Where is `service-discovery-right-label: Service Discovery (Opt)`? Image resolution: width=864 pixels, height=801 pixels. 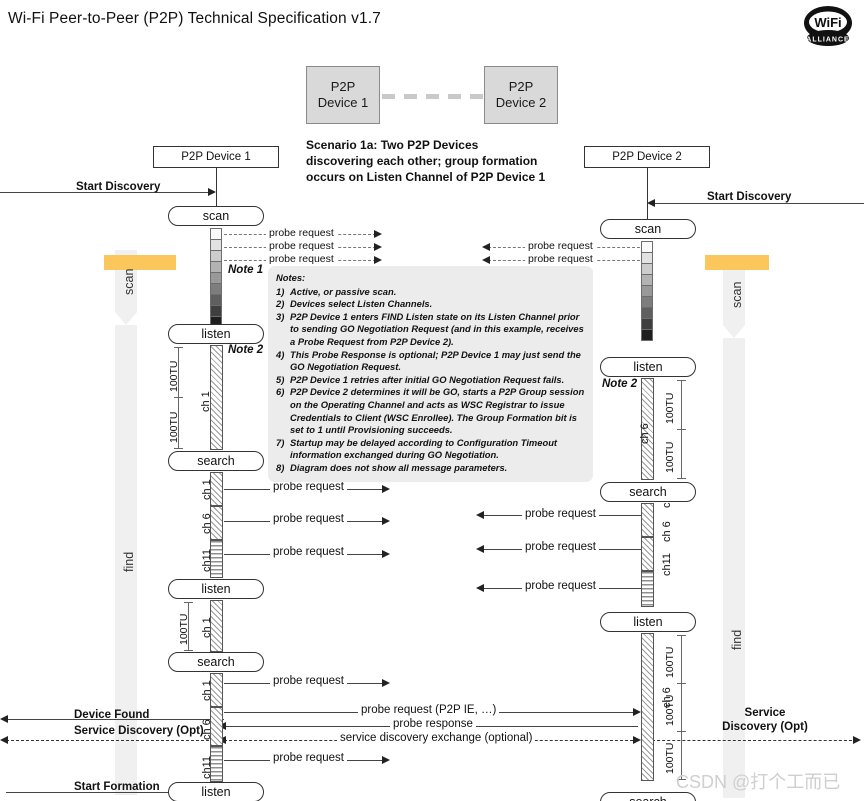
service-discovery-right-label: Service Discovery (Opt) is located at coordinates (765, 721).